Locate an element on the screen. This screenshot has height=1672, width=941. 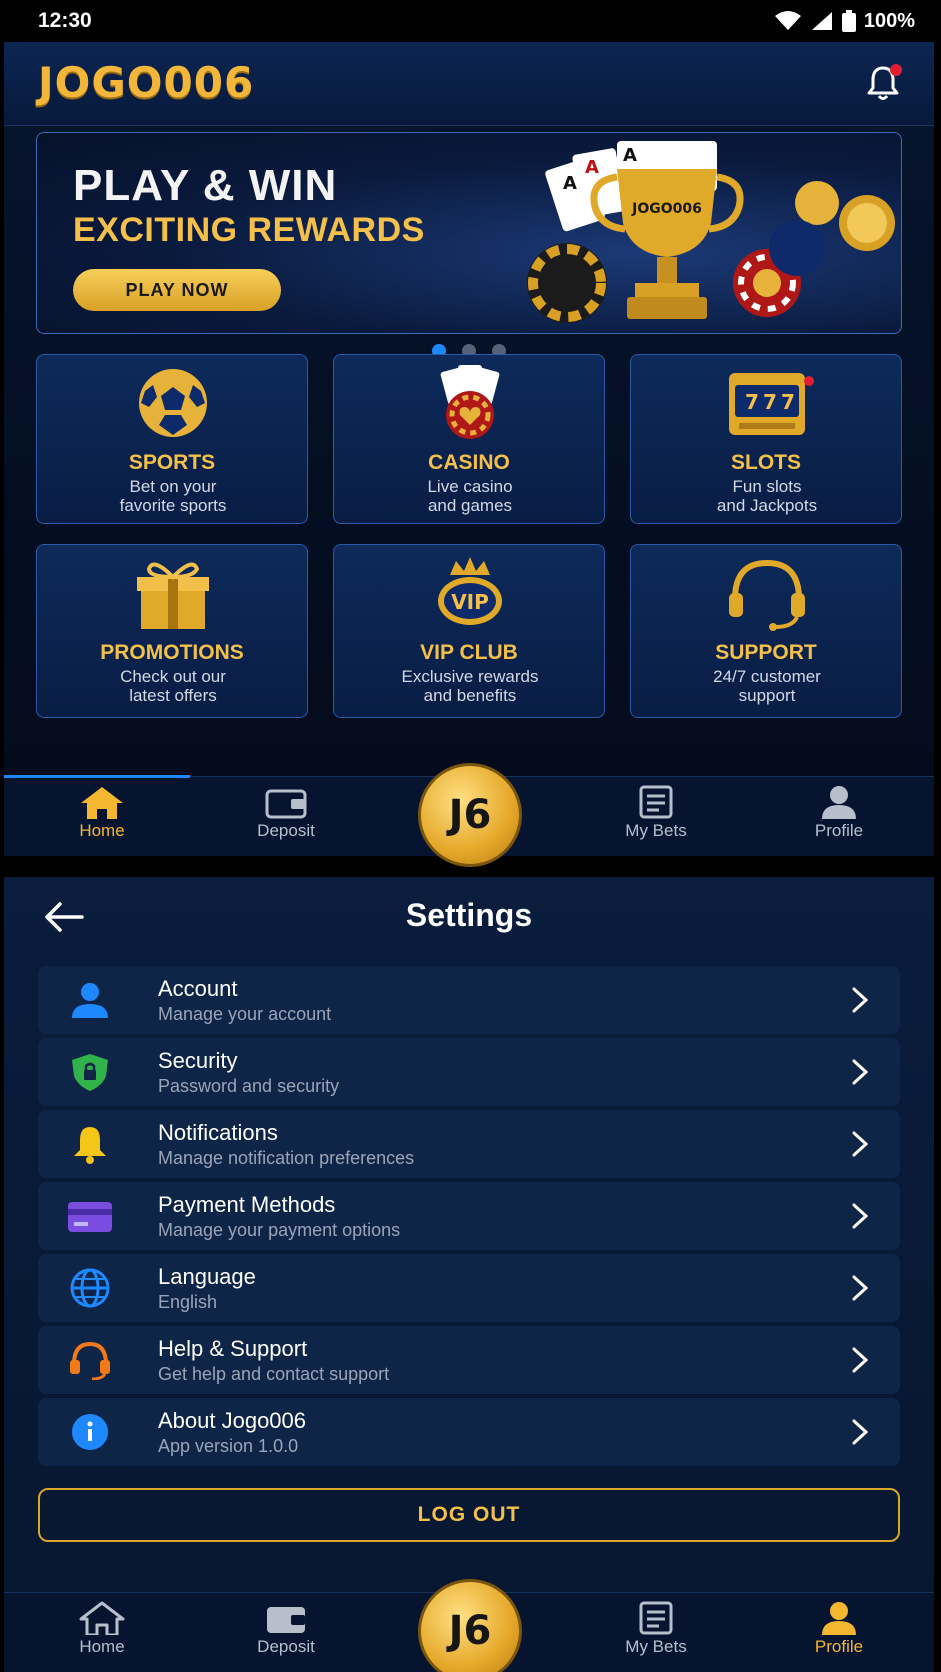
settings-item-label: Security is located at coordinates (198, 1060).